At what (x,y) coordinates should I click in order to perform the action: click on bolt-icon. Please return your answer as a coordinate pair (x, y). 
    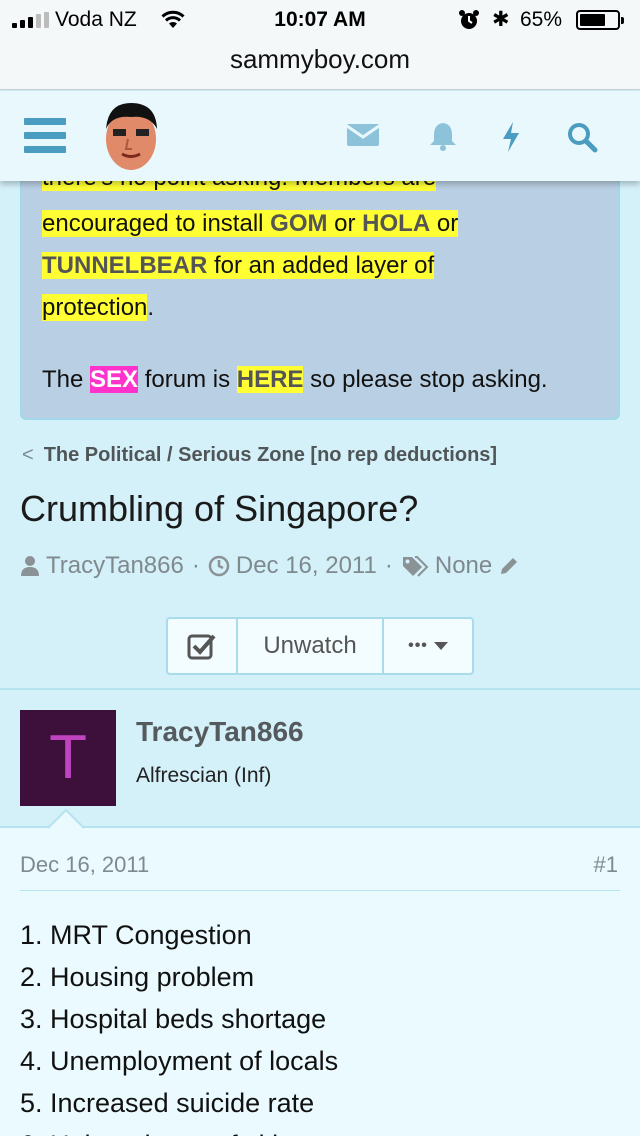
    Looking at the image, I should click on (511, 137).